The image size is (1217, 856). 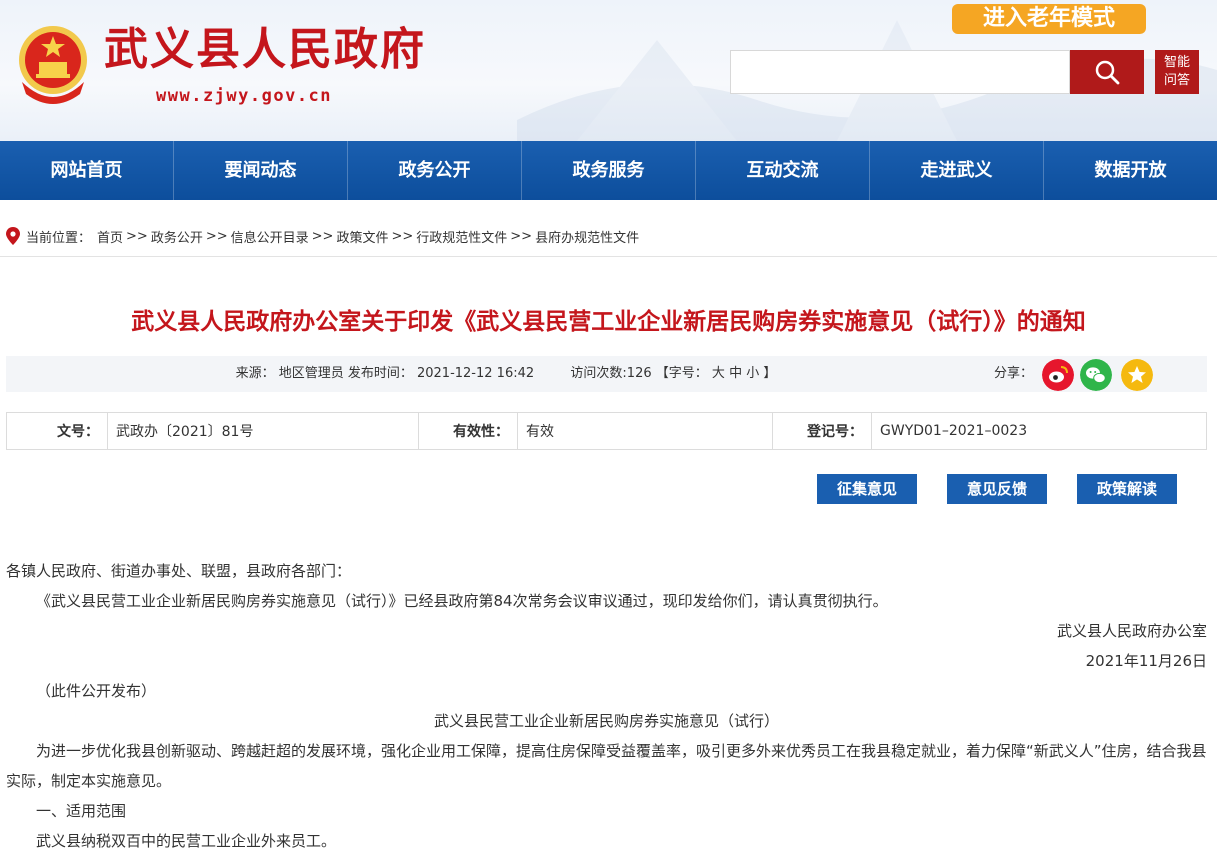 I want to click on main-nav: 网站首页 要闻动态 政务公开 政务服务 互动交流 走进武义 数据开放, so click(x=608, y=170).